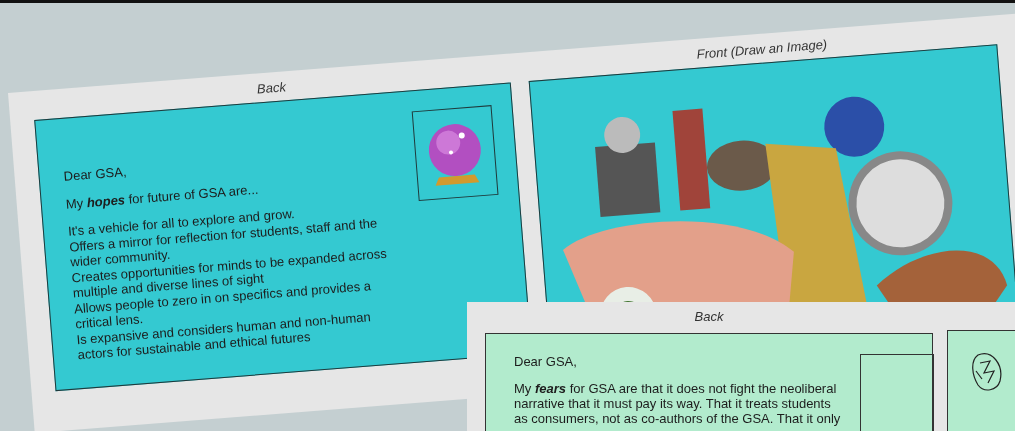 This screenshot has width=1015, height=431. I want to click on greeting-text: Dear GSA,, so click(546, 361).